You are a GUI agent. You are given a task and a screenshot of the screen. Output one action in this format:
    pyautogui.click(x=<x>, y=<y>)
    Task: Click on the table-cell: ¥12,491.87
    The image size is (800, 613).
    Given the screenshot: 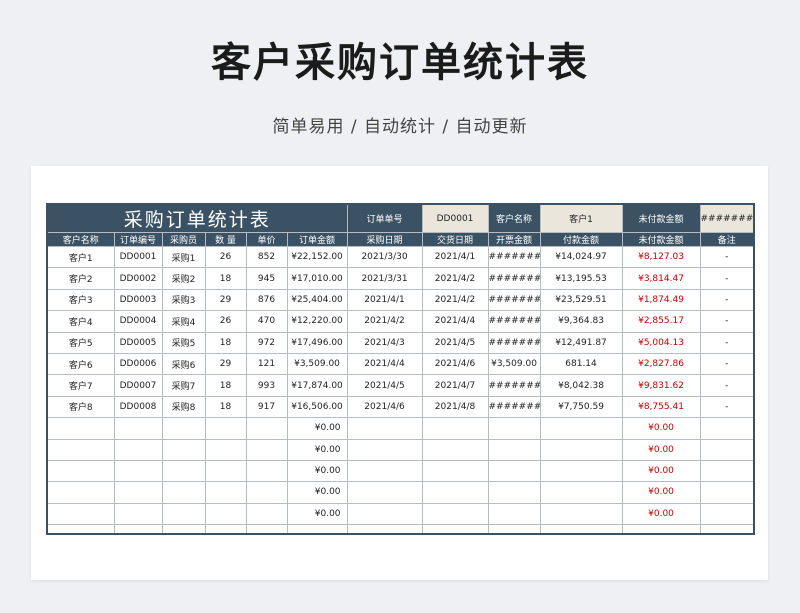 What is the action you would take?
    pyautogui.click(x=581, y=342)
    